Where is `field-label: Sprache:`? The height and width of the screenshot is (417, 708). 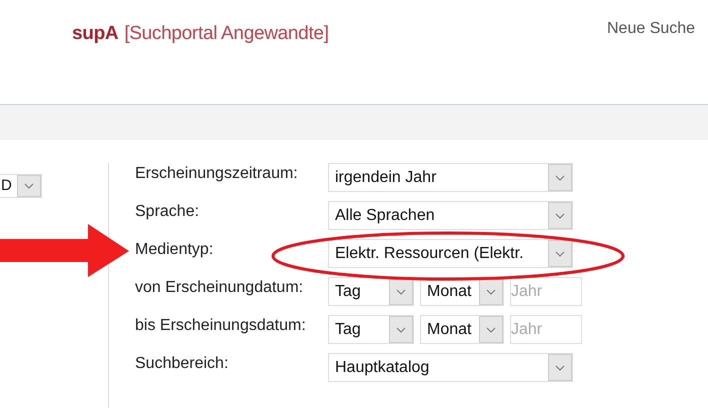 field-label: Sprache: is located at coordinates (167, 212).